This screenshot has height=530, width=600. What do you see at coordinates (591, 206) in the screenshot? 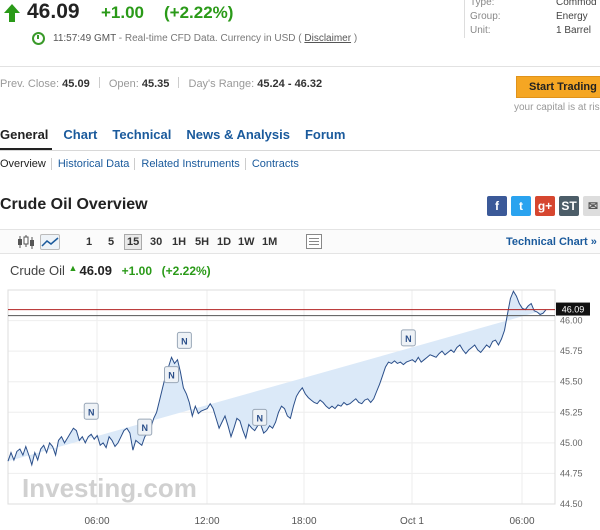
I see `mail-icon: ✉` at bounding box center [591, 206].